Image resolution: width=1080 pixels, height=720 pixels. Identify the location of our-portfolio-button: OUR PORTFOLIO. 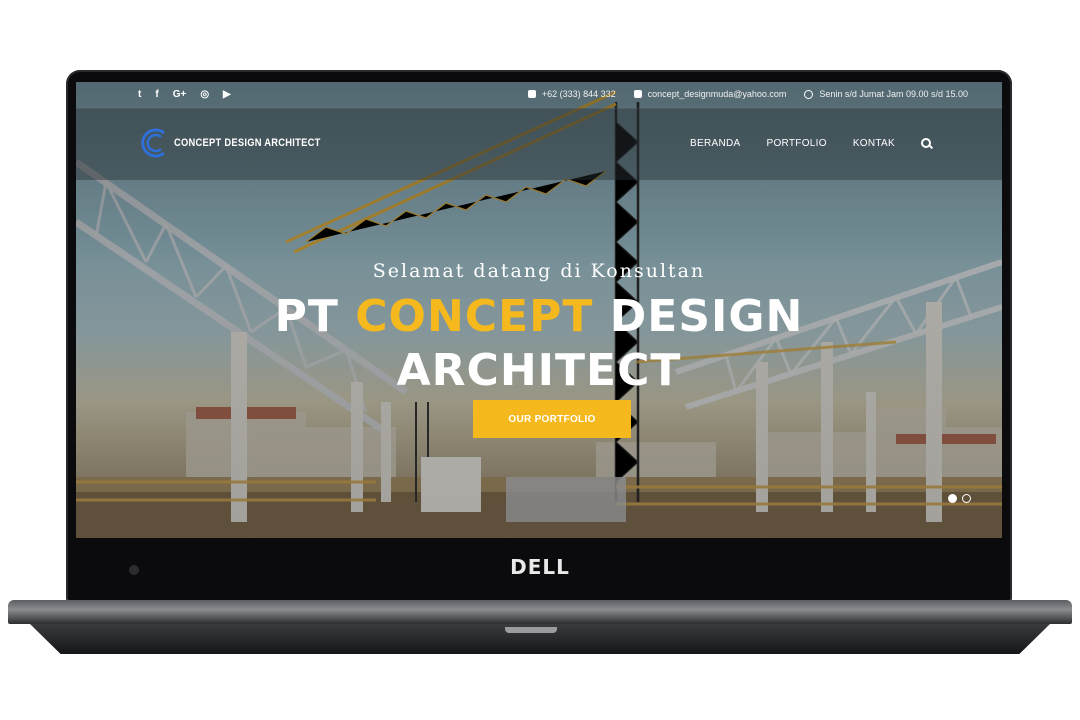
(552, 419).